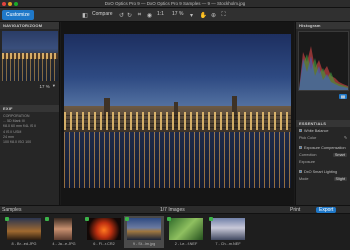  I want to click on smart-lighting-toggle: DxO Smart Lighting, so click(323, 171).